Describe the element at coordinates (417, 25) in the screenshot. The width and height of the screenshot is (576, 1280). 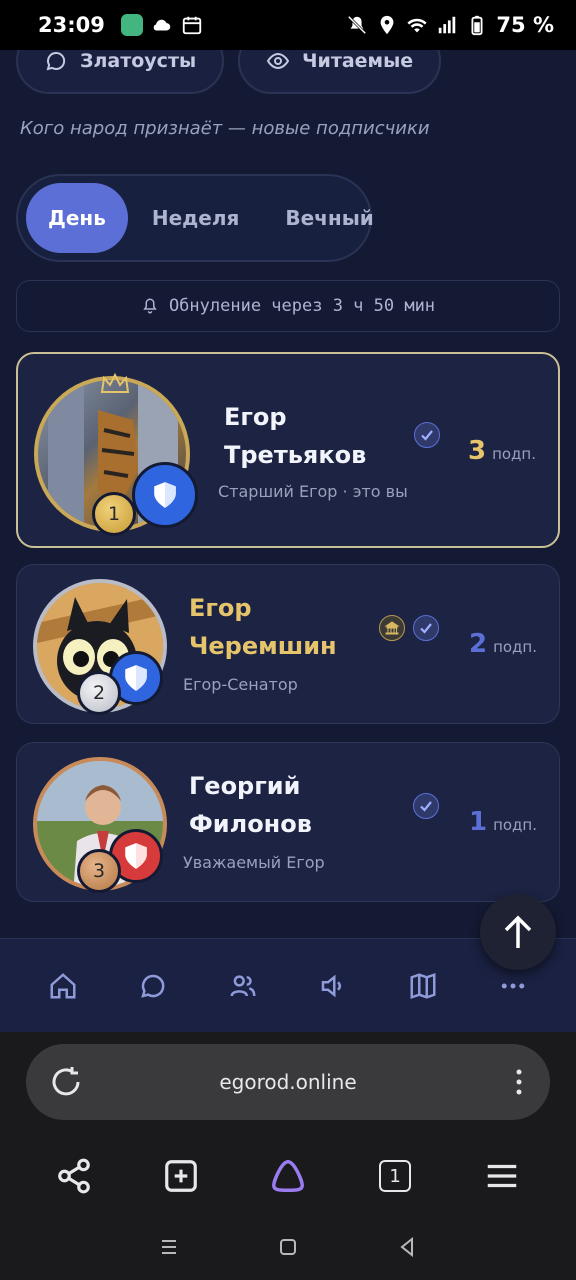
I see `wifi-icon` at that location.